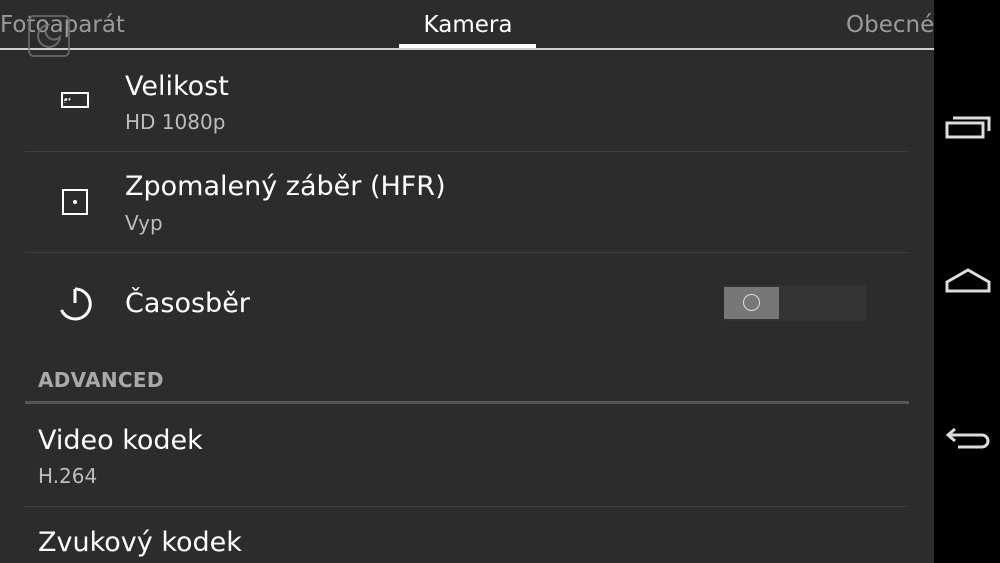  I want to click on screen-size-icon, so click(75, 100).